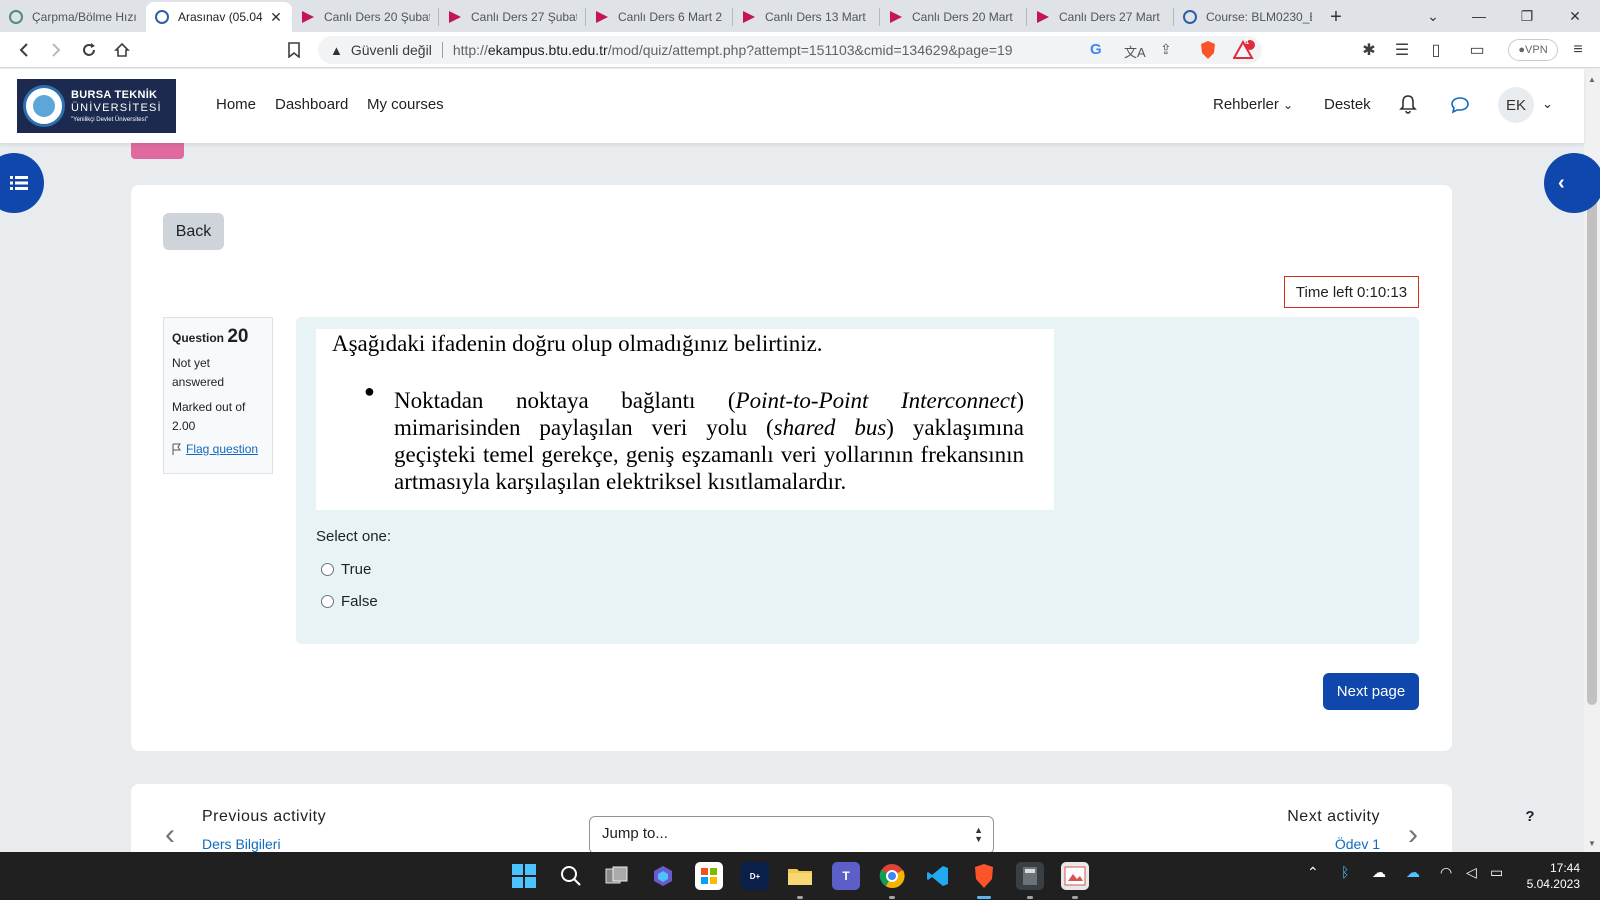  I want to click on onedrive-icon: ☁, so click(1413, 872).